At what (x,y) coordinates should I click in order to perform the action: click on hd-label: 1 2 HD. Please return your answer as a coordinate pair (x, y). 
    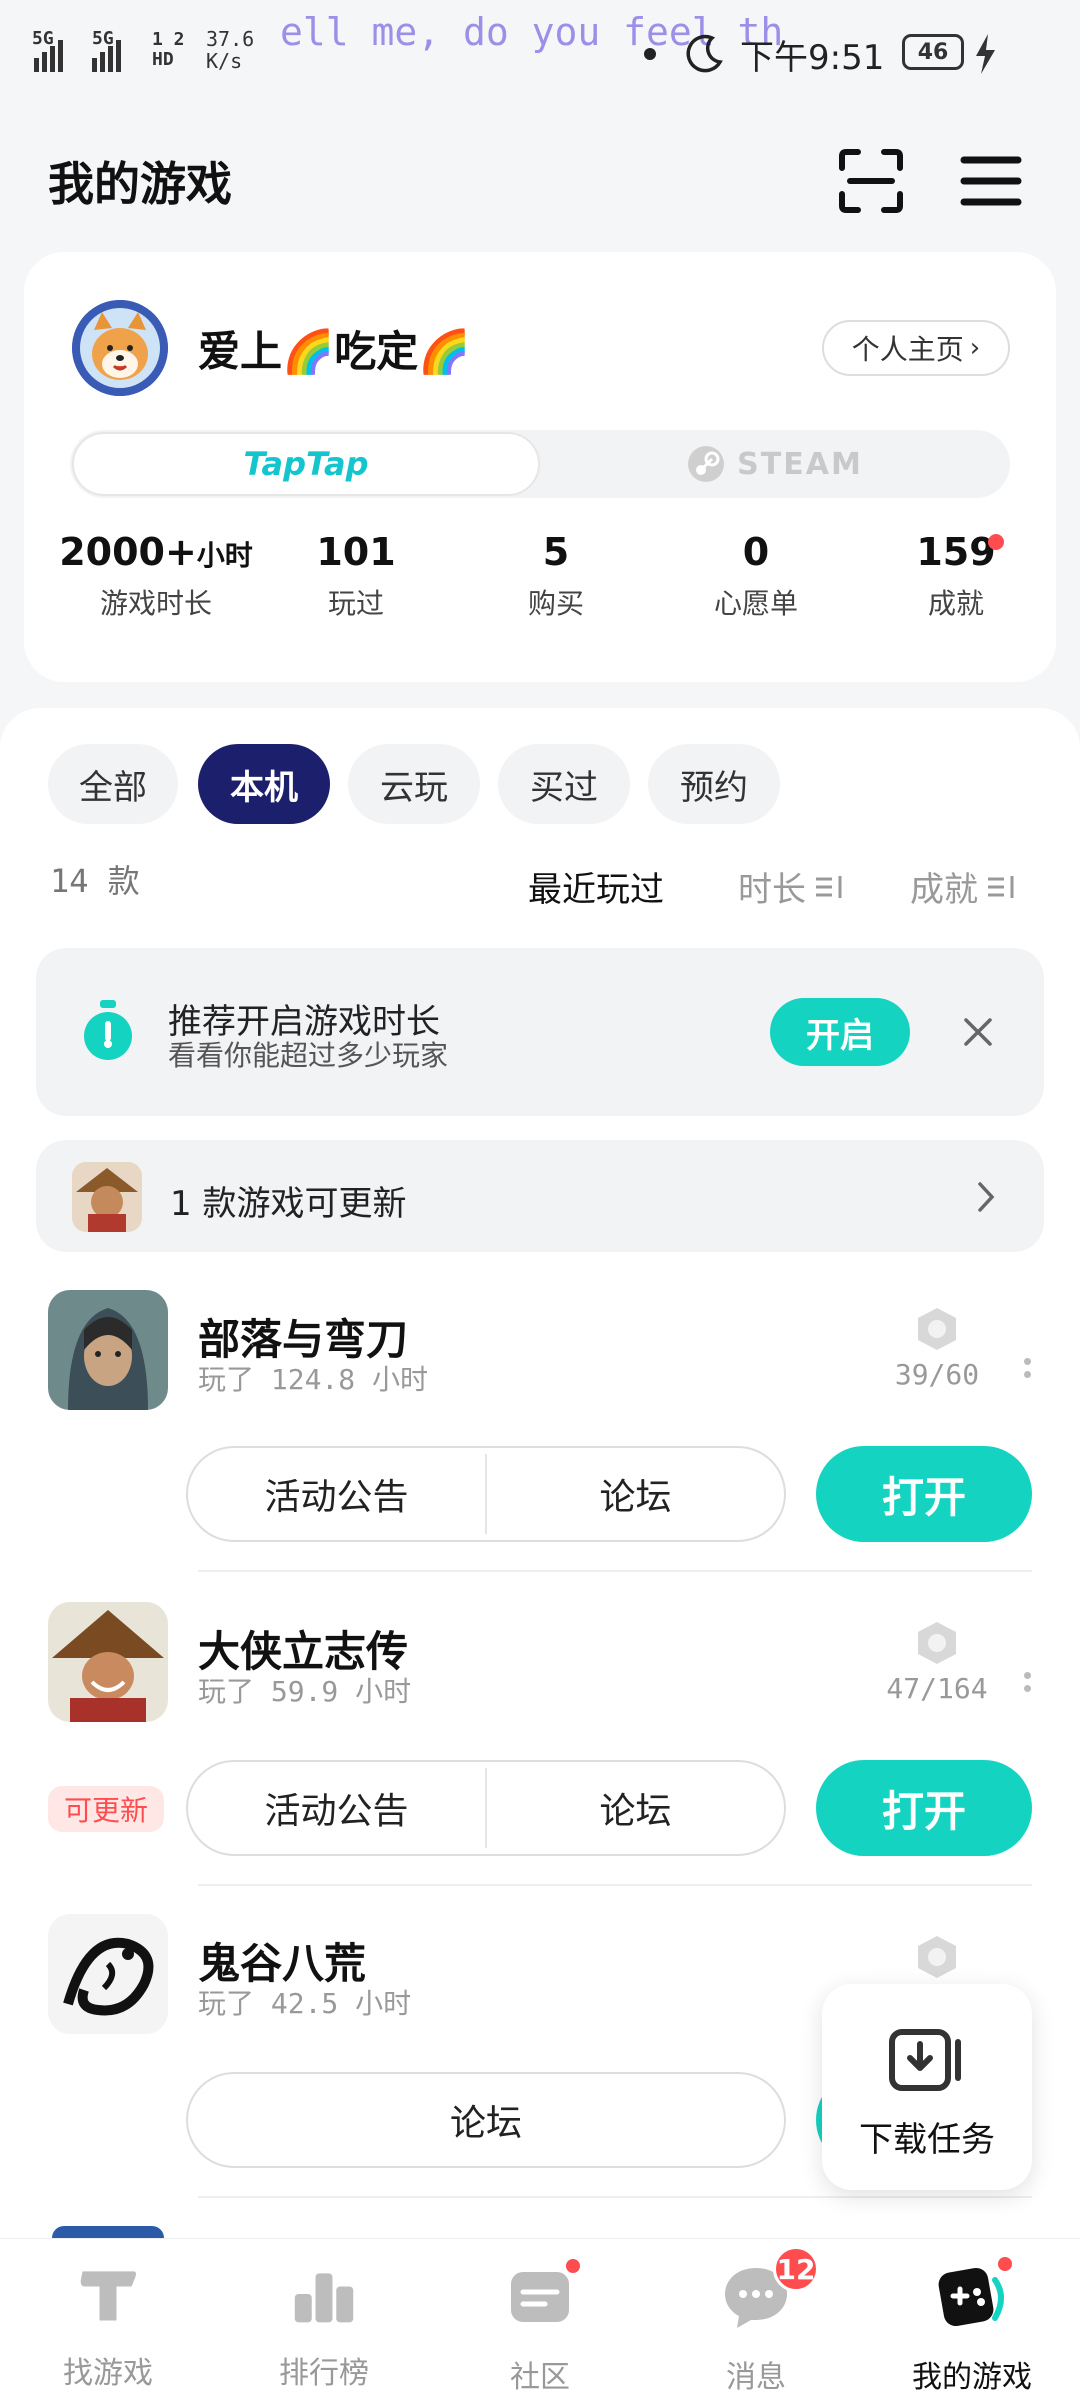
    Looking at the image, I should click on (168, 49).